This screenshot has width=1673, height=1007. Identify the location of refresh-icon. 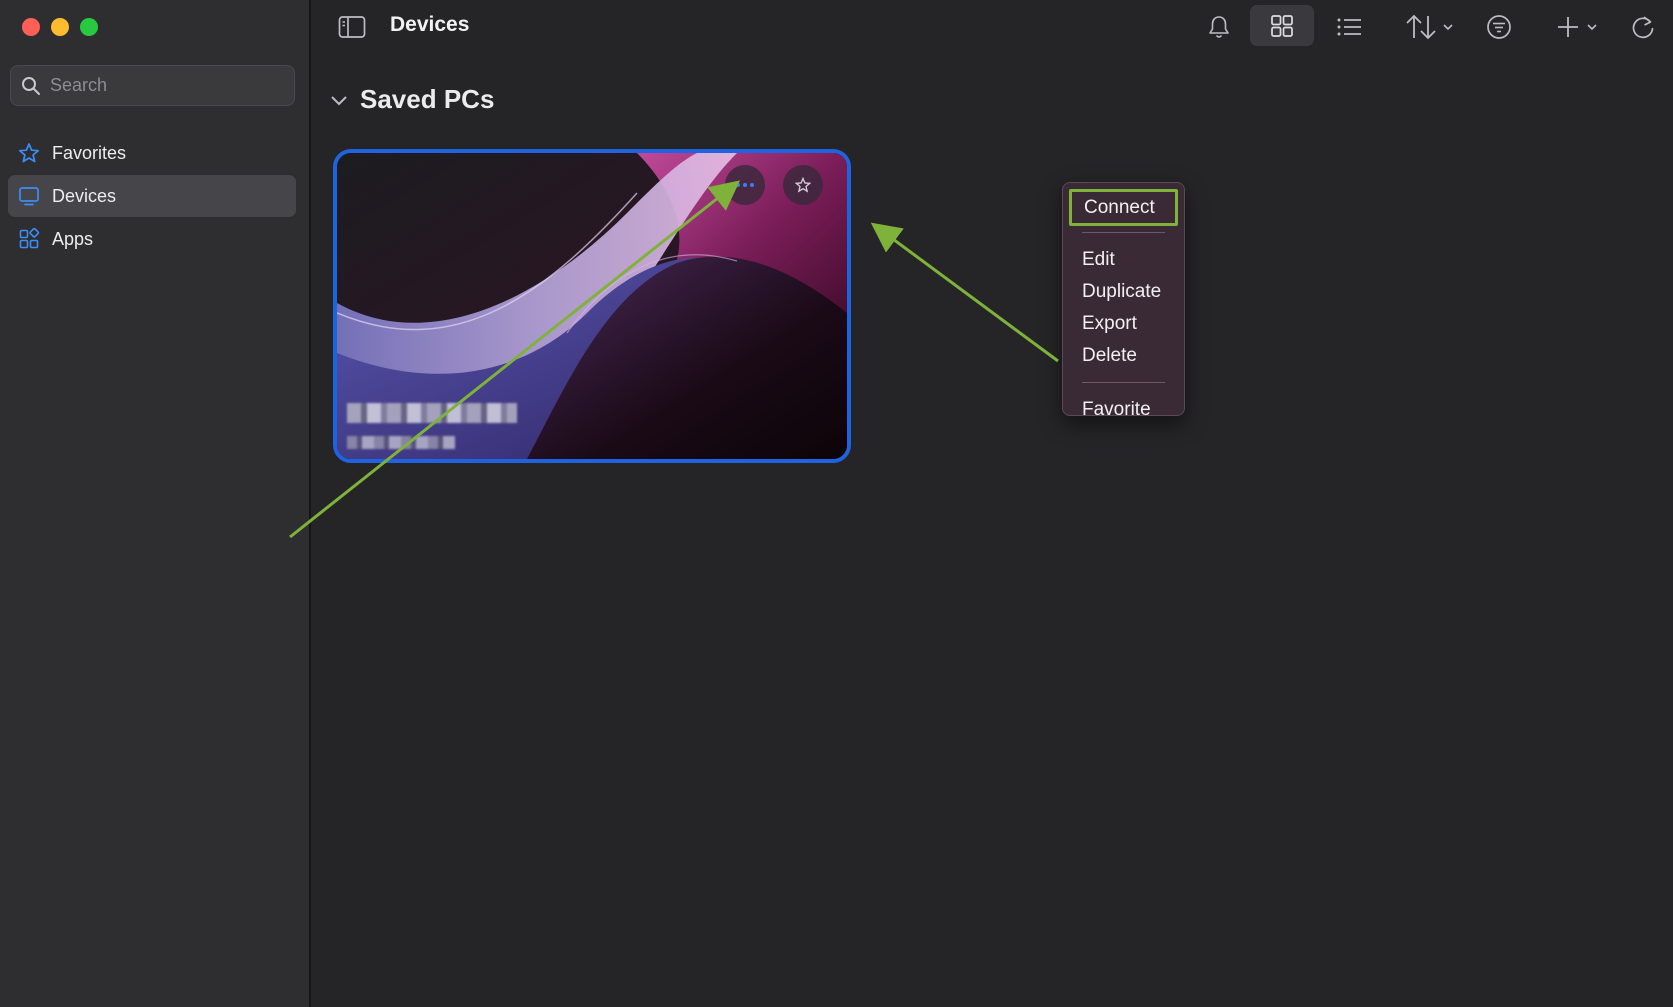
(1643, 27).